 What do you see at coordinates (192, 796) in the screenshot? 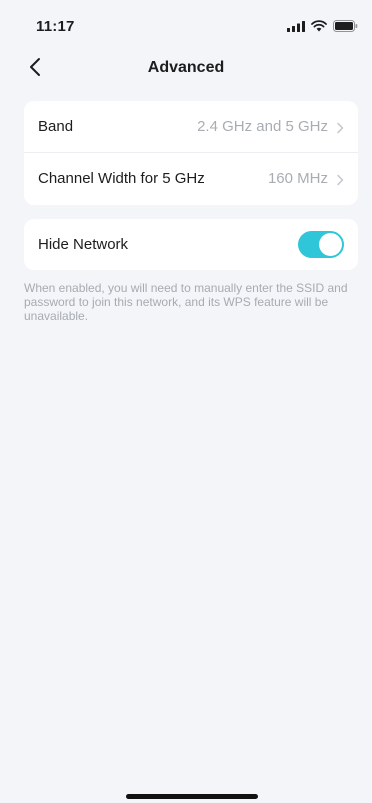
I see `home-indicator` at bounding box center [192, 796].